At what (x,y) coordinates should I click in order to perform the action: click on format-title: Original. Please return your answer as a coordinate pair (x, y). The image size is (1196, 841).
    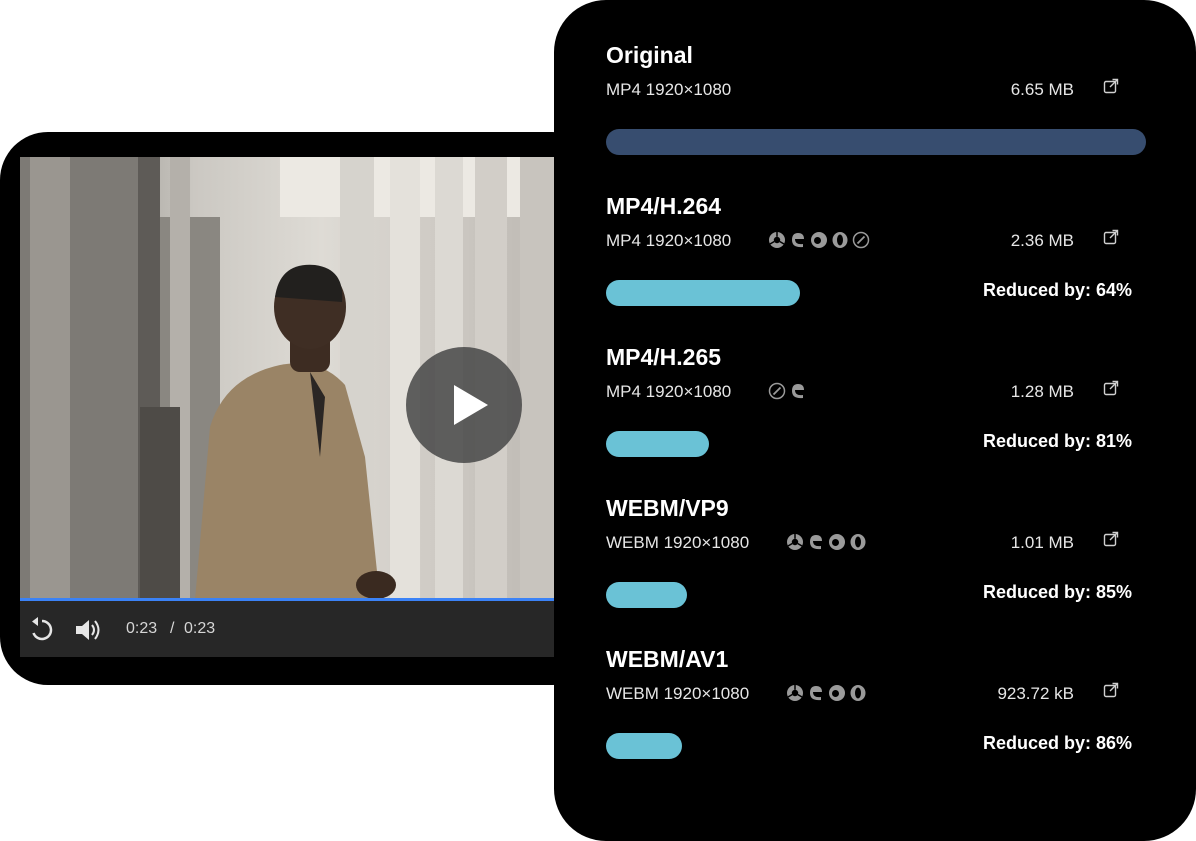
    Looking at the image, I should click on (649, 55).